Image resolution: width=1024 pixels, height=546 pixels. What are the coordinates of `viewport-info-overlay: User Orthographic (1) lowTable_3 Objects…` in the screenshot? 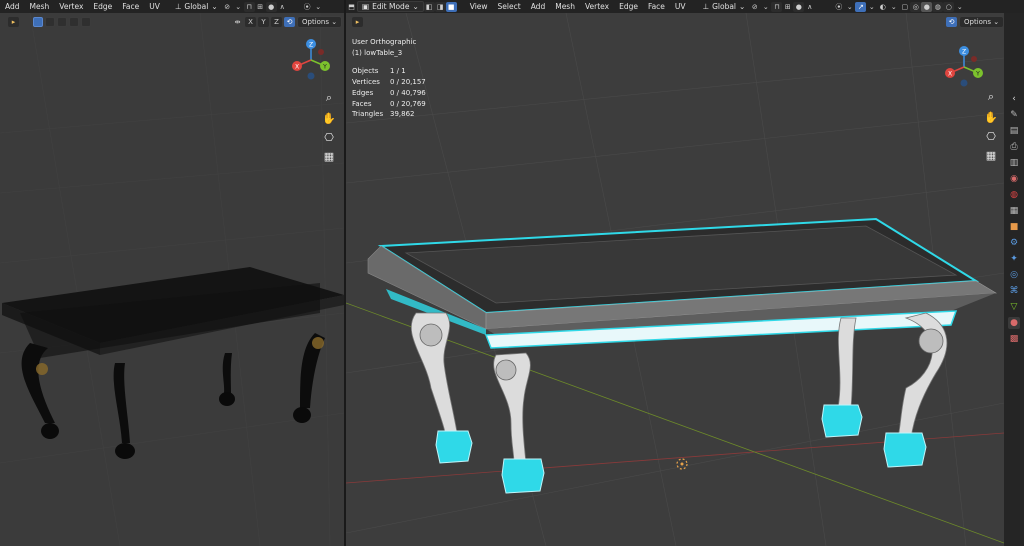 It's located at (389, 78).